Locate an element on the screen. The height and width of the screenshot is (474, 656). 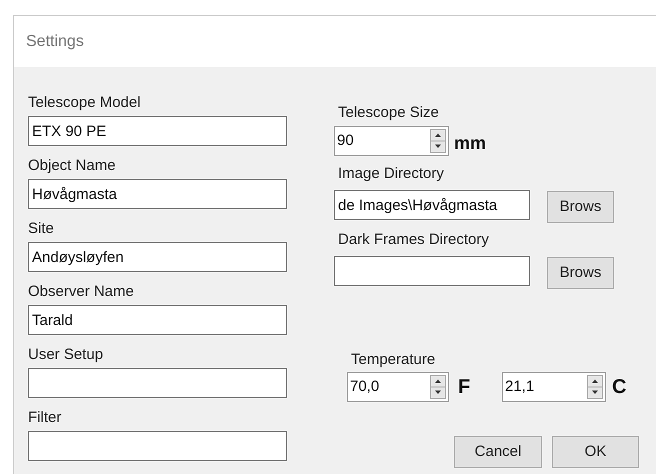
field-label: Image Directory is located at coordinates (391, 174).